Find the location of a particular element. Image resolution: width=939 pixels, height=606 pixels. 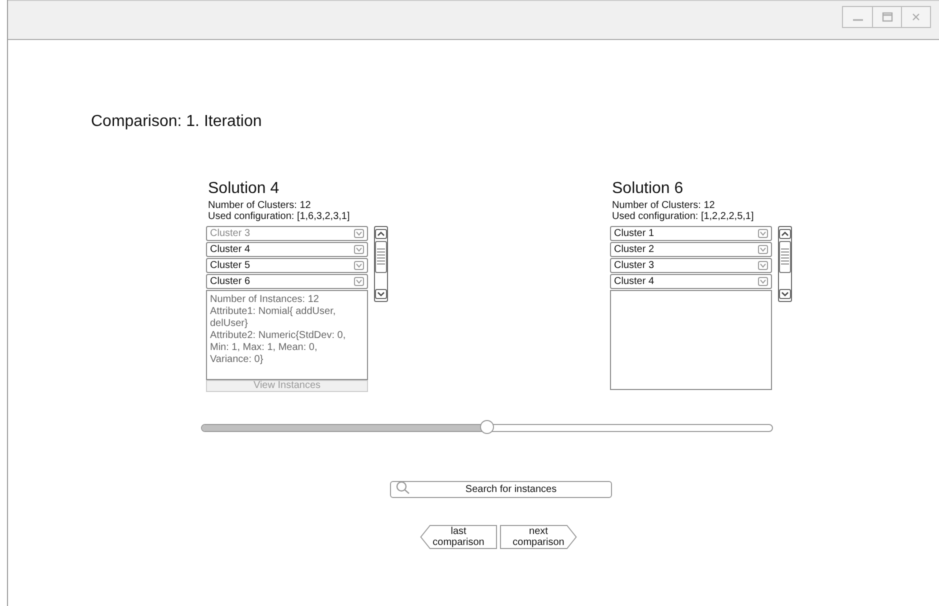

cluster-label: Cluster 5 is located at coordinates (230, 265).